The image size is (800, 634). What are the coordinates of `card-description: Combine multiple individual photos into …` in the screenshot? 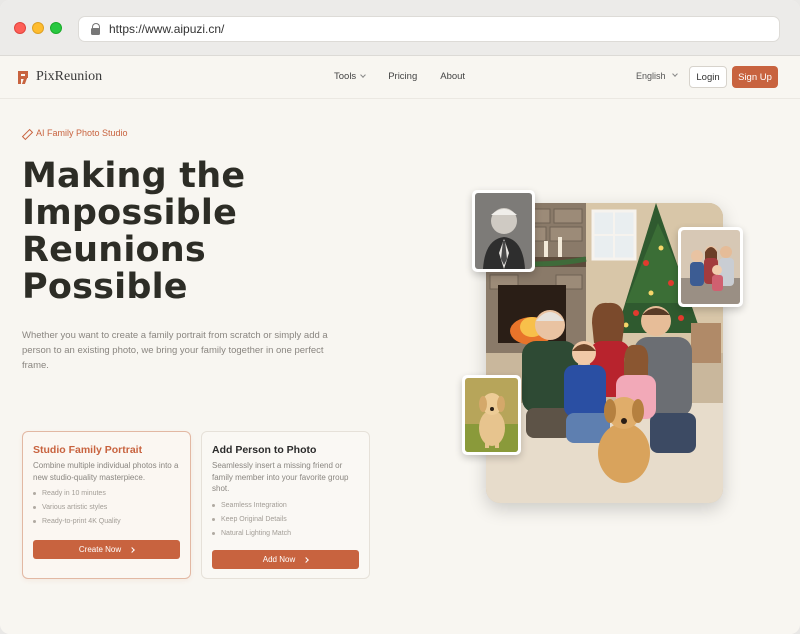 It's located at (106, 471).